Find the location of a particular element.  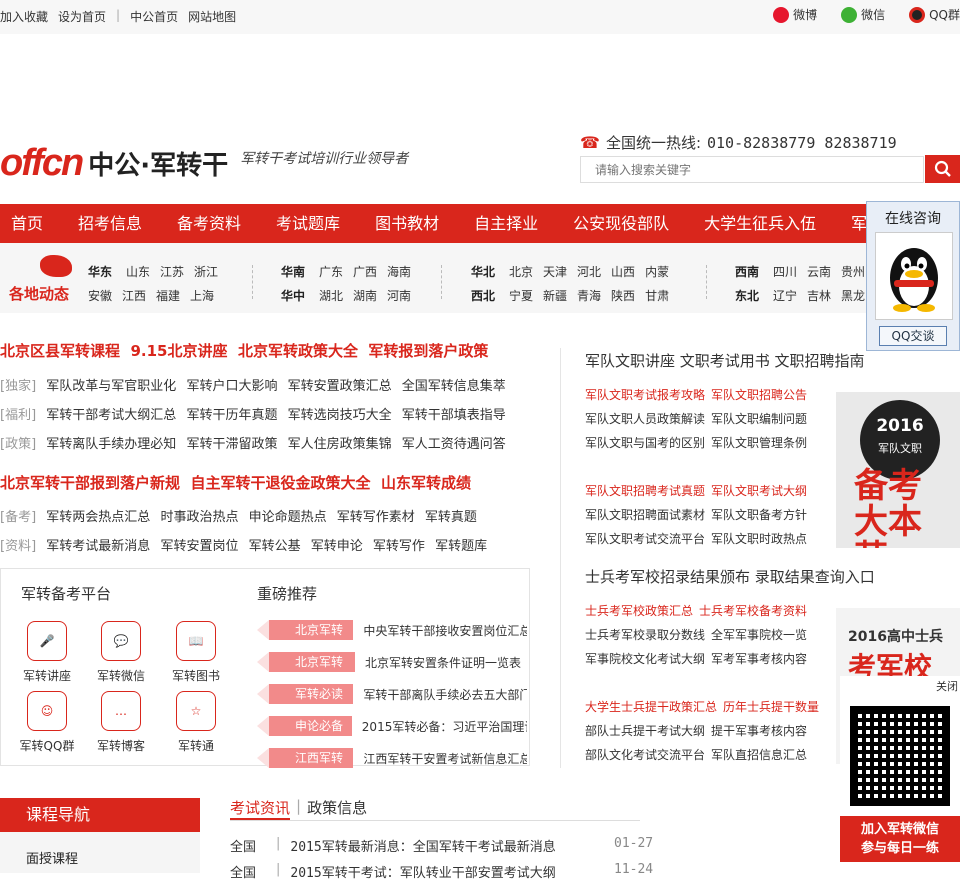

link: 军队直招信息汇总 is located at coordinates (759, 755).